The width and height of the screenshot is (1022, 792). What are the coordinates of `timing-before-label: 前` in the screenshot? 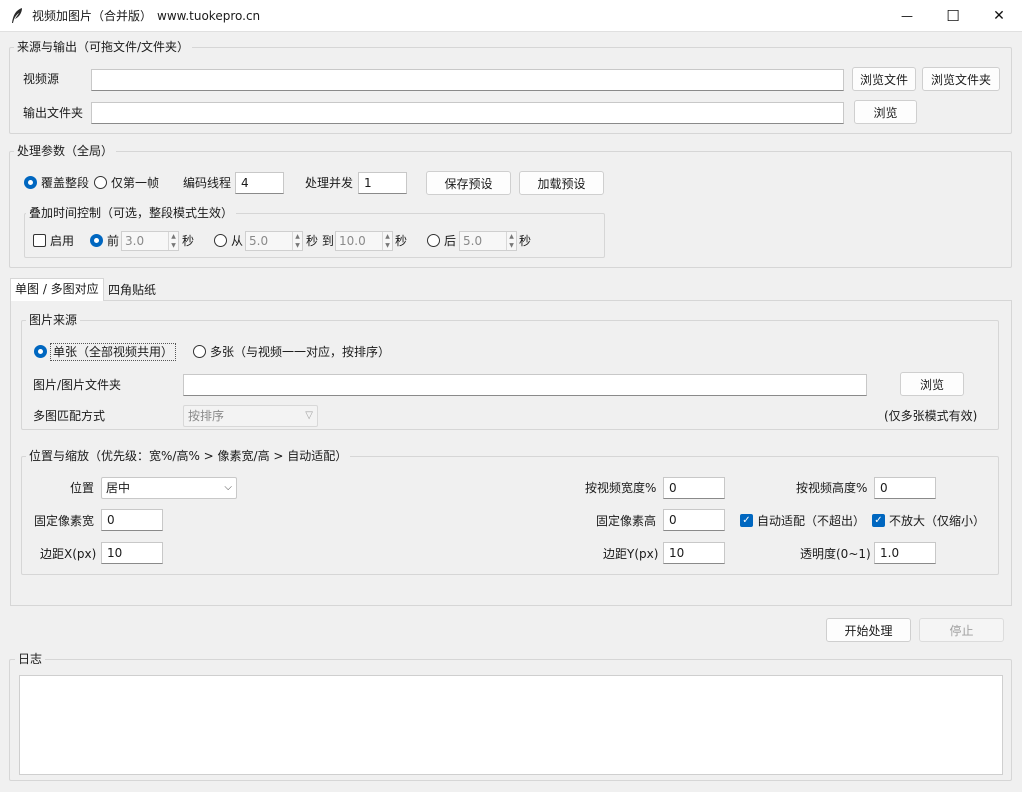 It's located at (113, 241).